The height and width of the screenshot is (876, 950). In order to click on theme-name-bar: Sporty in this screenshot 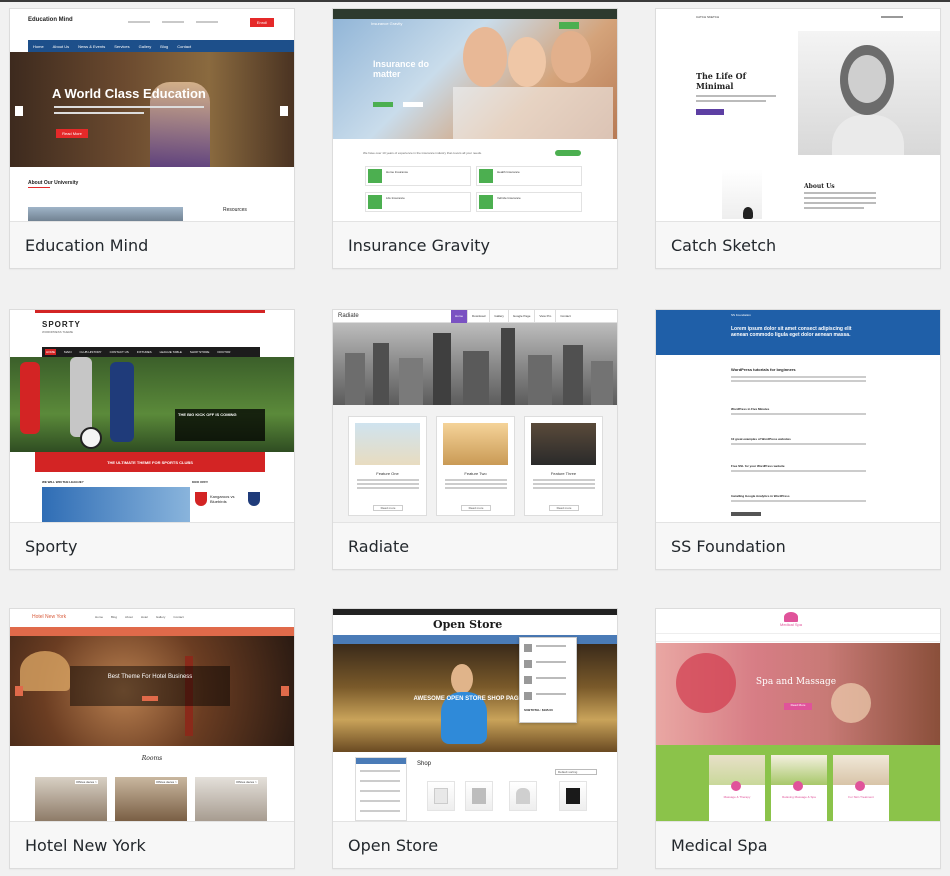, I will do `click(152, 545)`.